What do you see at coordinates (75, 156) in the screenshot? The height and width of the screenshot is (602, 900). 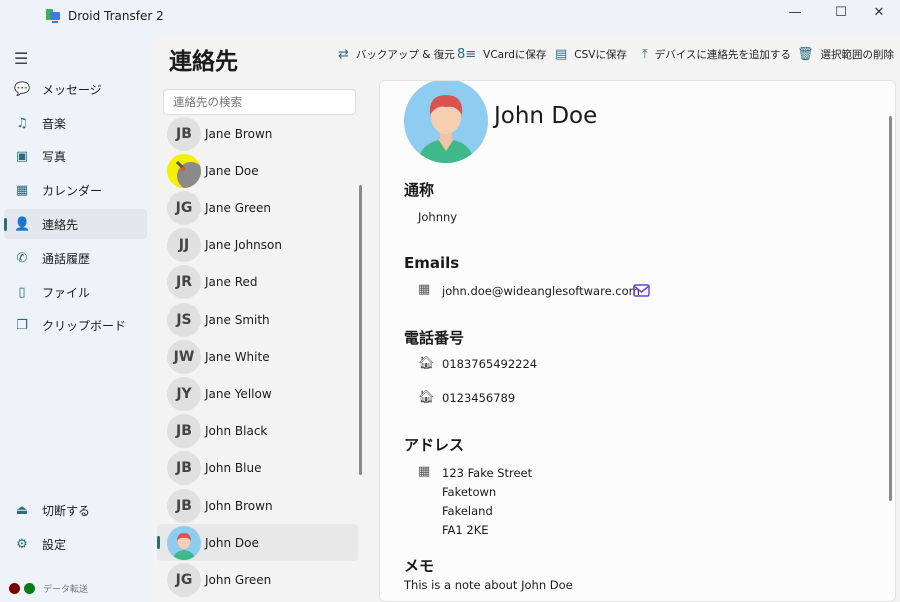 I see `sidebar-item-photo: ▣ 写真` at bounding box center [75, 156].